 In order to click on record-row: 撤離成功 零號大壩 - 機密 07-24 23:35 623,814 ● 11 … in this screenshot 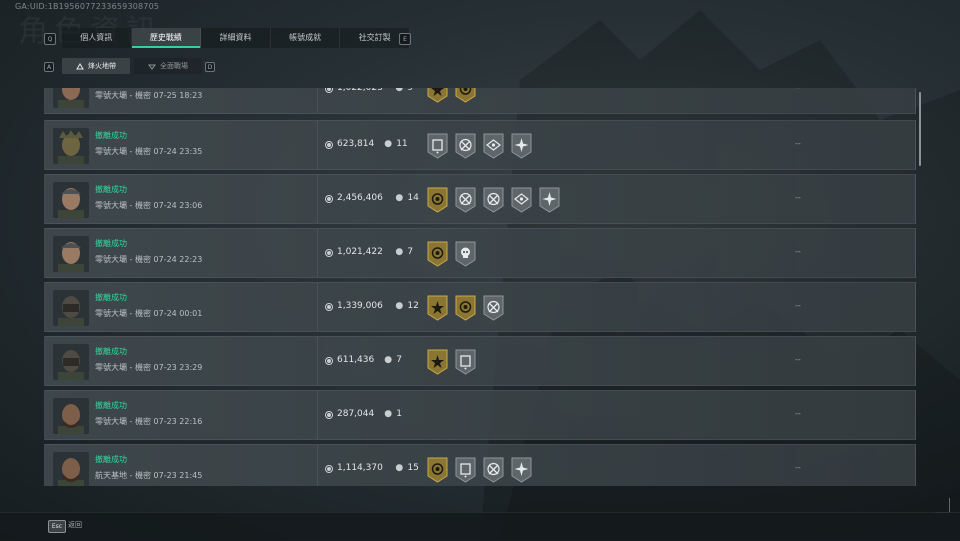, I will do `click(480, 145)`.